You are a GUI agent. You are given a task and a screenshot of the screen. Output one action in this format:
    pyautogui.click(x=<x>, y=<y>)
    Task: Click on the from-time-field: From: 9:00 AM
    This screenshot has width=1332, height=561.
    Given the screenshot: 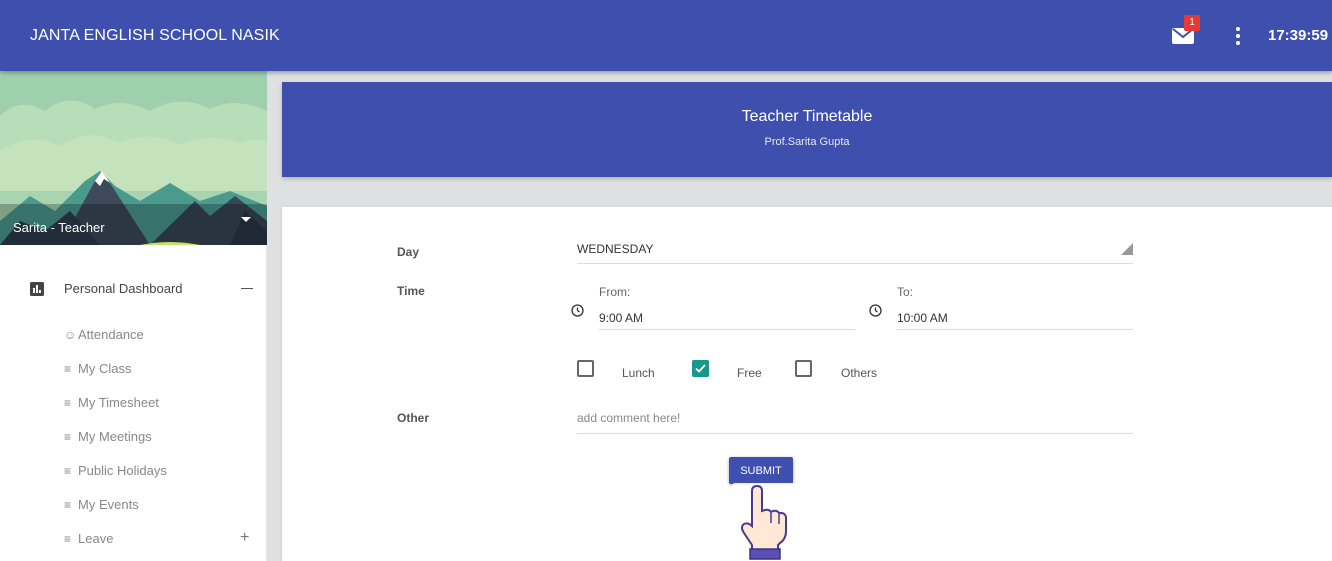 What is the action you would take?
    pyautogui.click(x=727, y=307)
    